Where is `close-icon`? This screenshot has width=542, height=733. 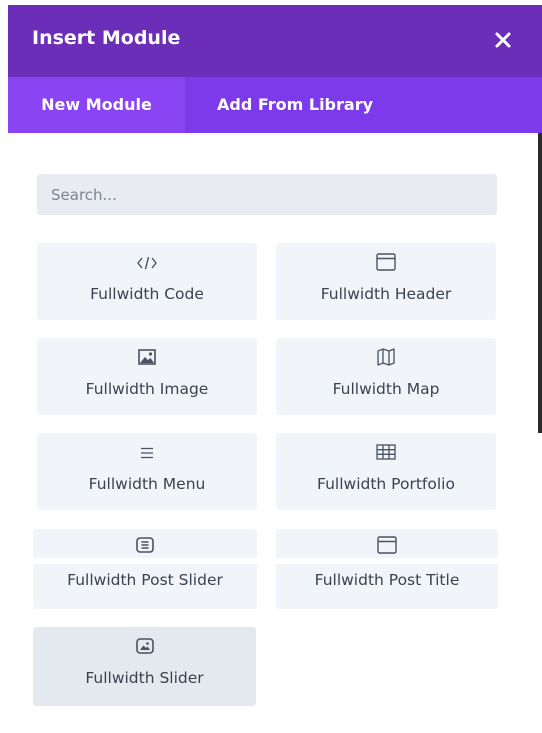
close-icon is located at coordinates (503, 40).